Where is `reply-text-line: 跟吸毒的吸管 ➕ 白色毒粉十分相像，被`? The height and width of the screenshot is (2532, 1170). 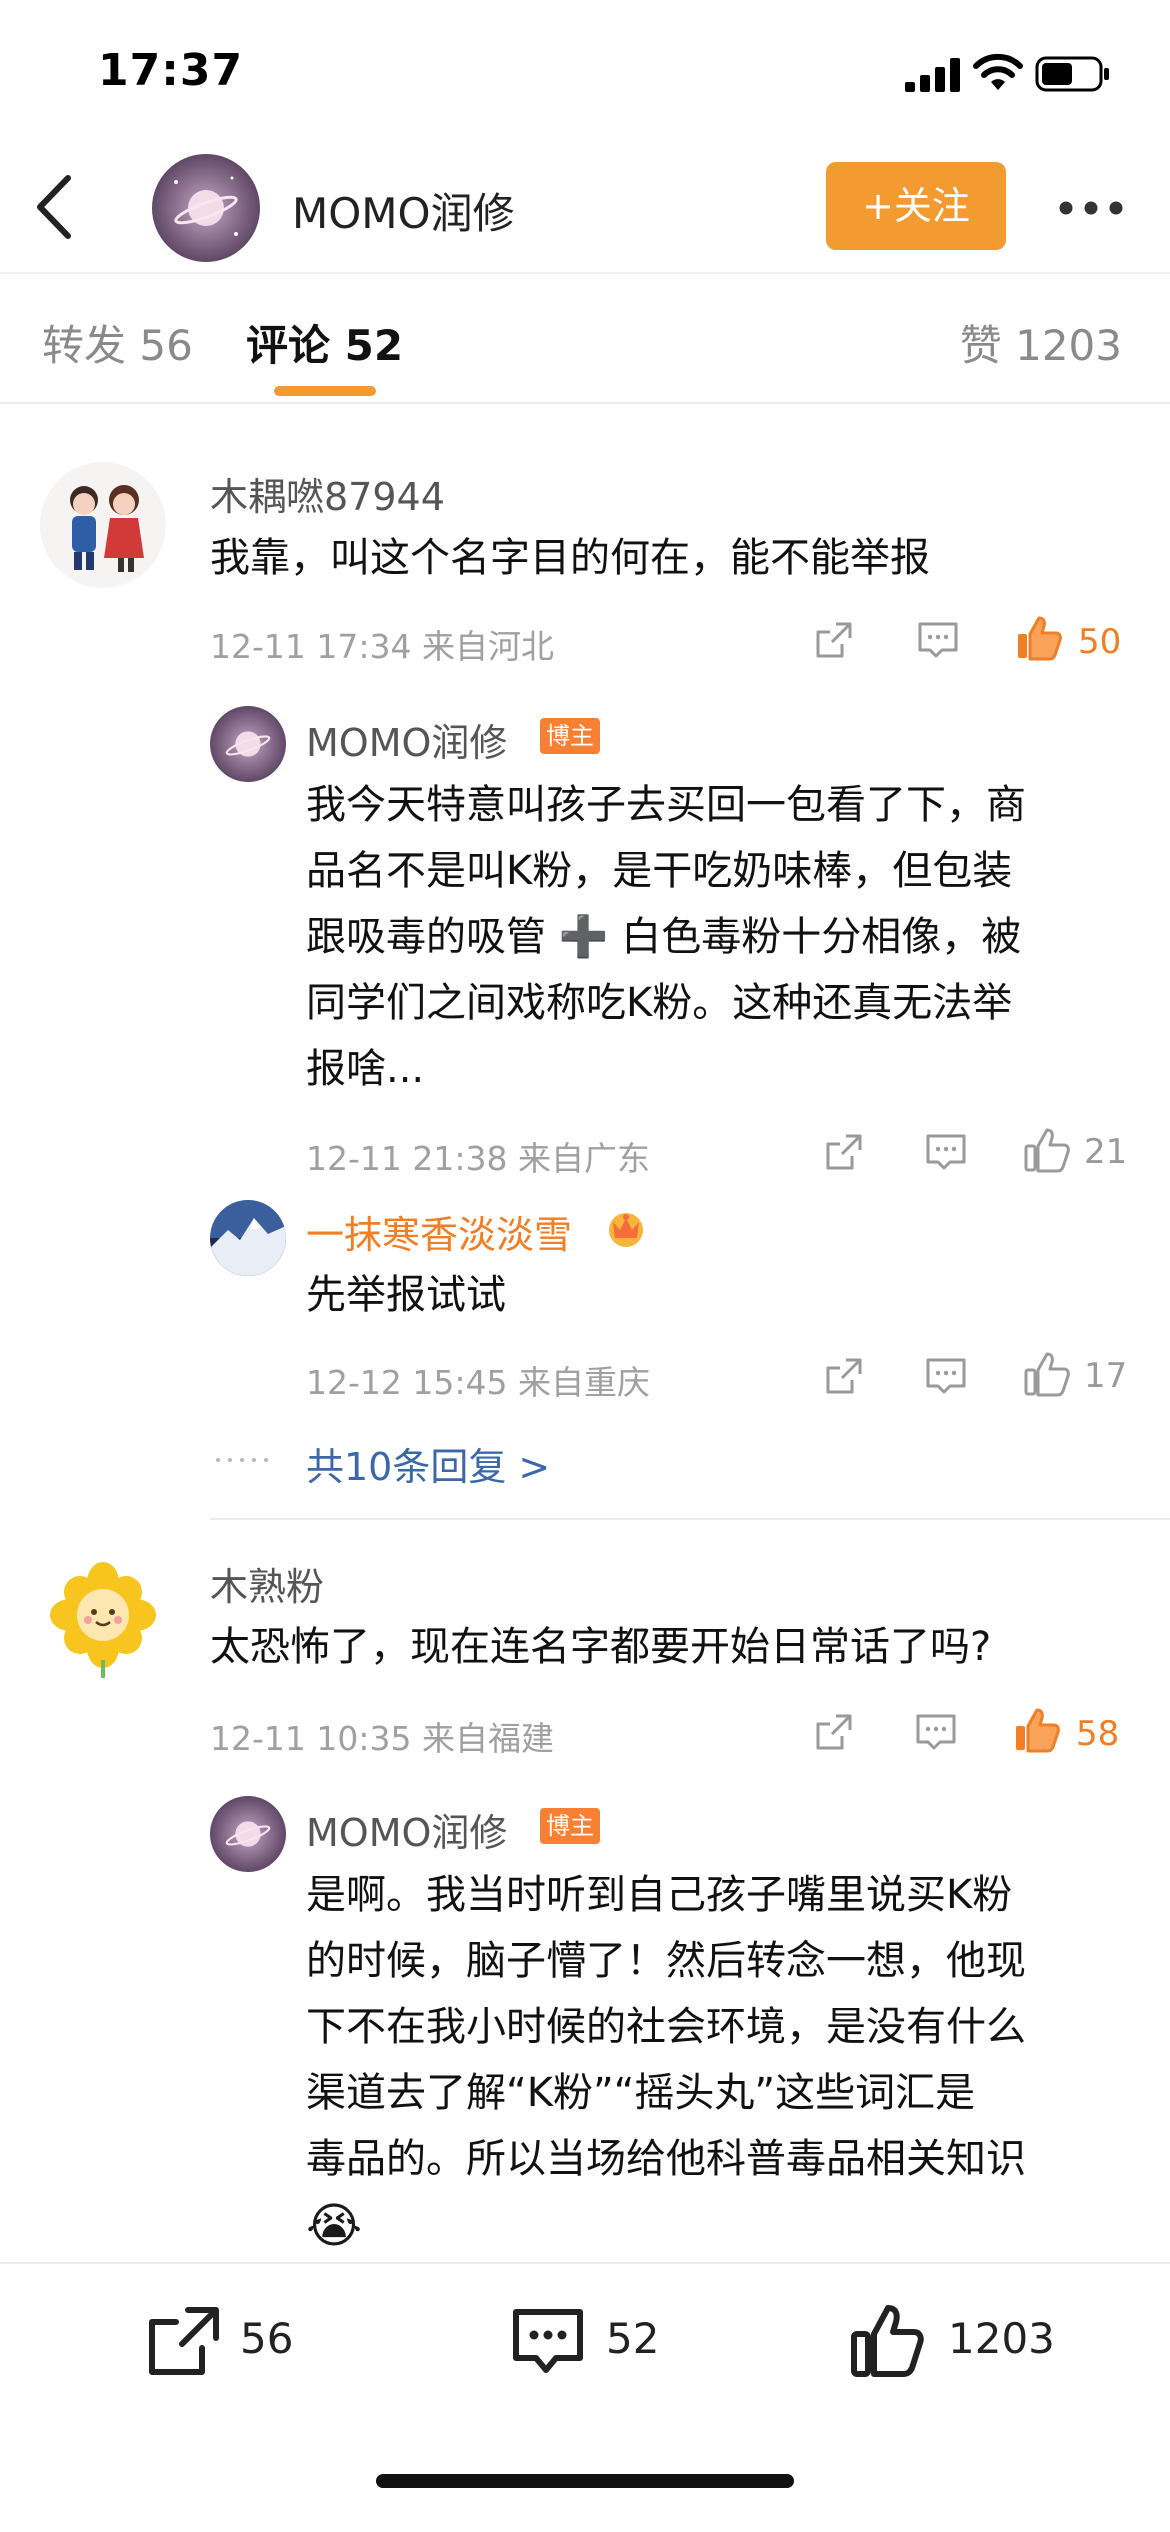 reply-text-line: 跟吸毒的吸管 ➕ 白色毒粉十分相像，被 is located at coordinates (664, 937).